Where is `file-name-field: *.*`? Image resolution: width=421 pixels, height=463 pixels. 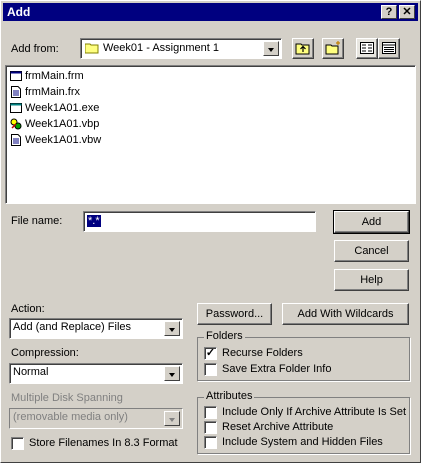 file-name-field: *.* is located at coordinates (199, 221).